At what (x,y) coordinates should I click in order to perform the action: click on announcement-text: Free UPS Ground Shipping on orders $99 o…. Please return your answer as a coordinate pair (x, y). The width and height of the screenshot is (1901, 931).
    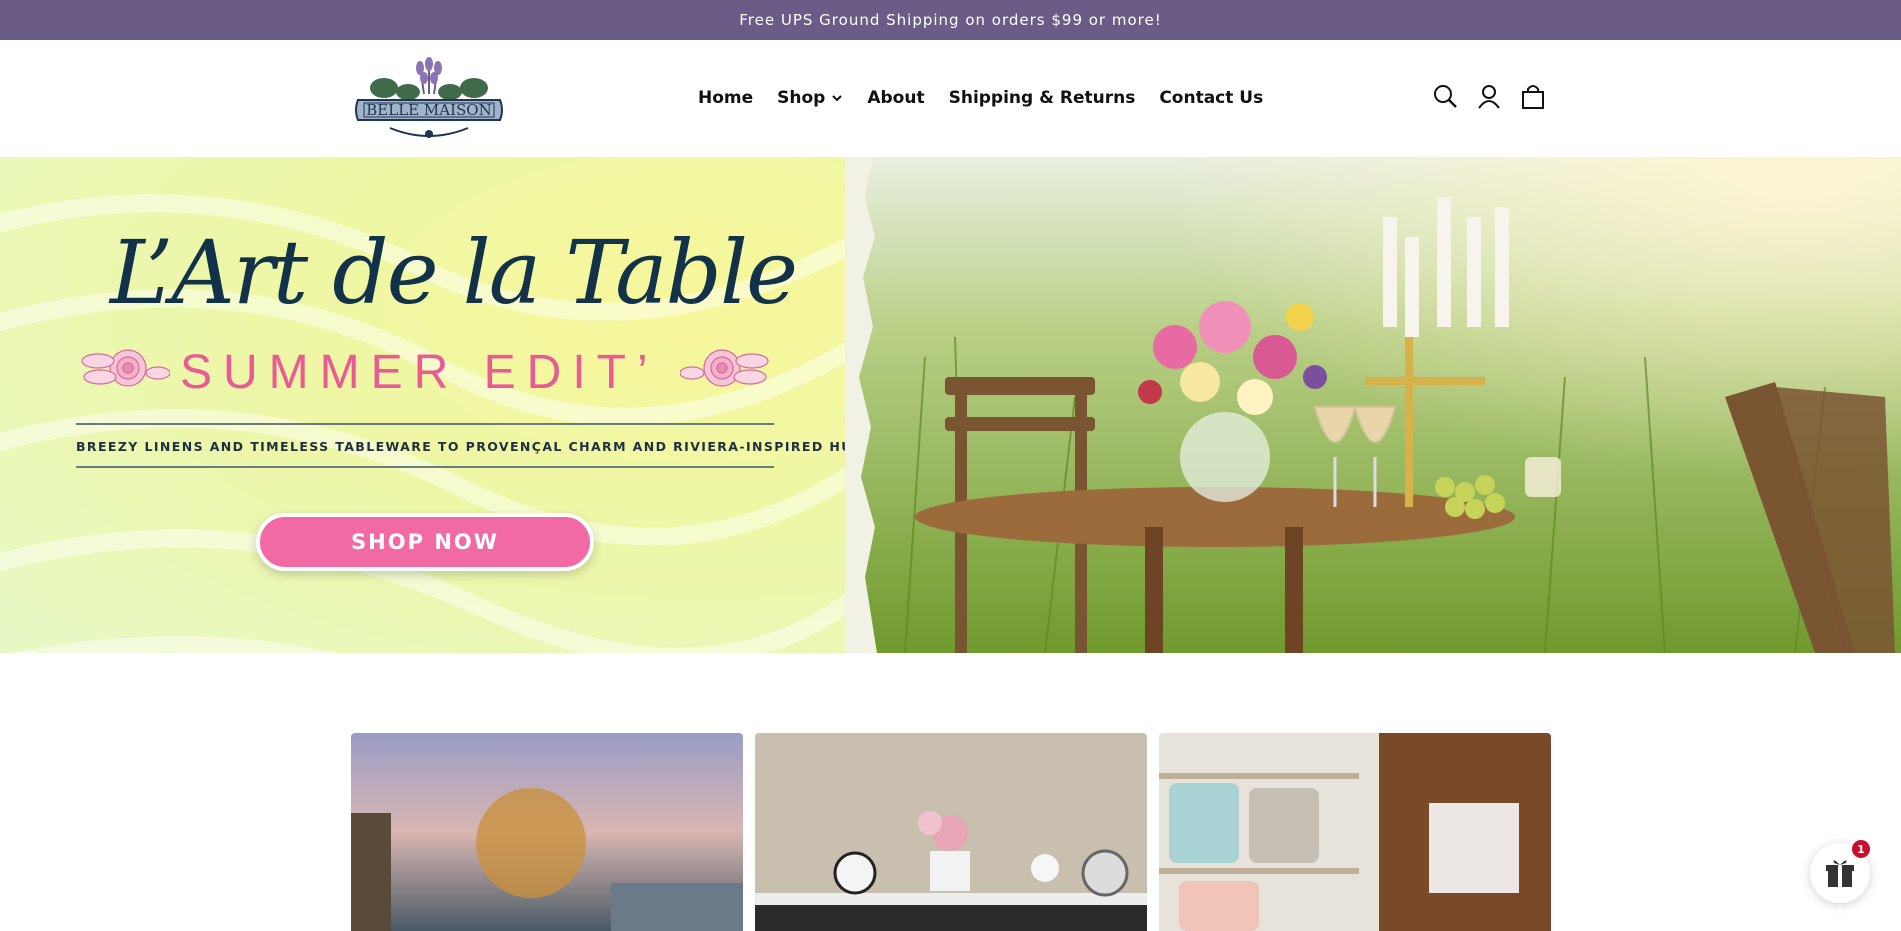
    Looking at the image, I should click on (950, 20).